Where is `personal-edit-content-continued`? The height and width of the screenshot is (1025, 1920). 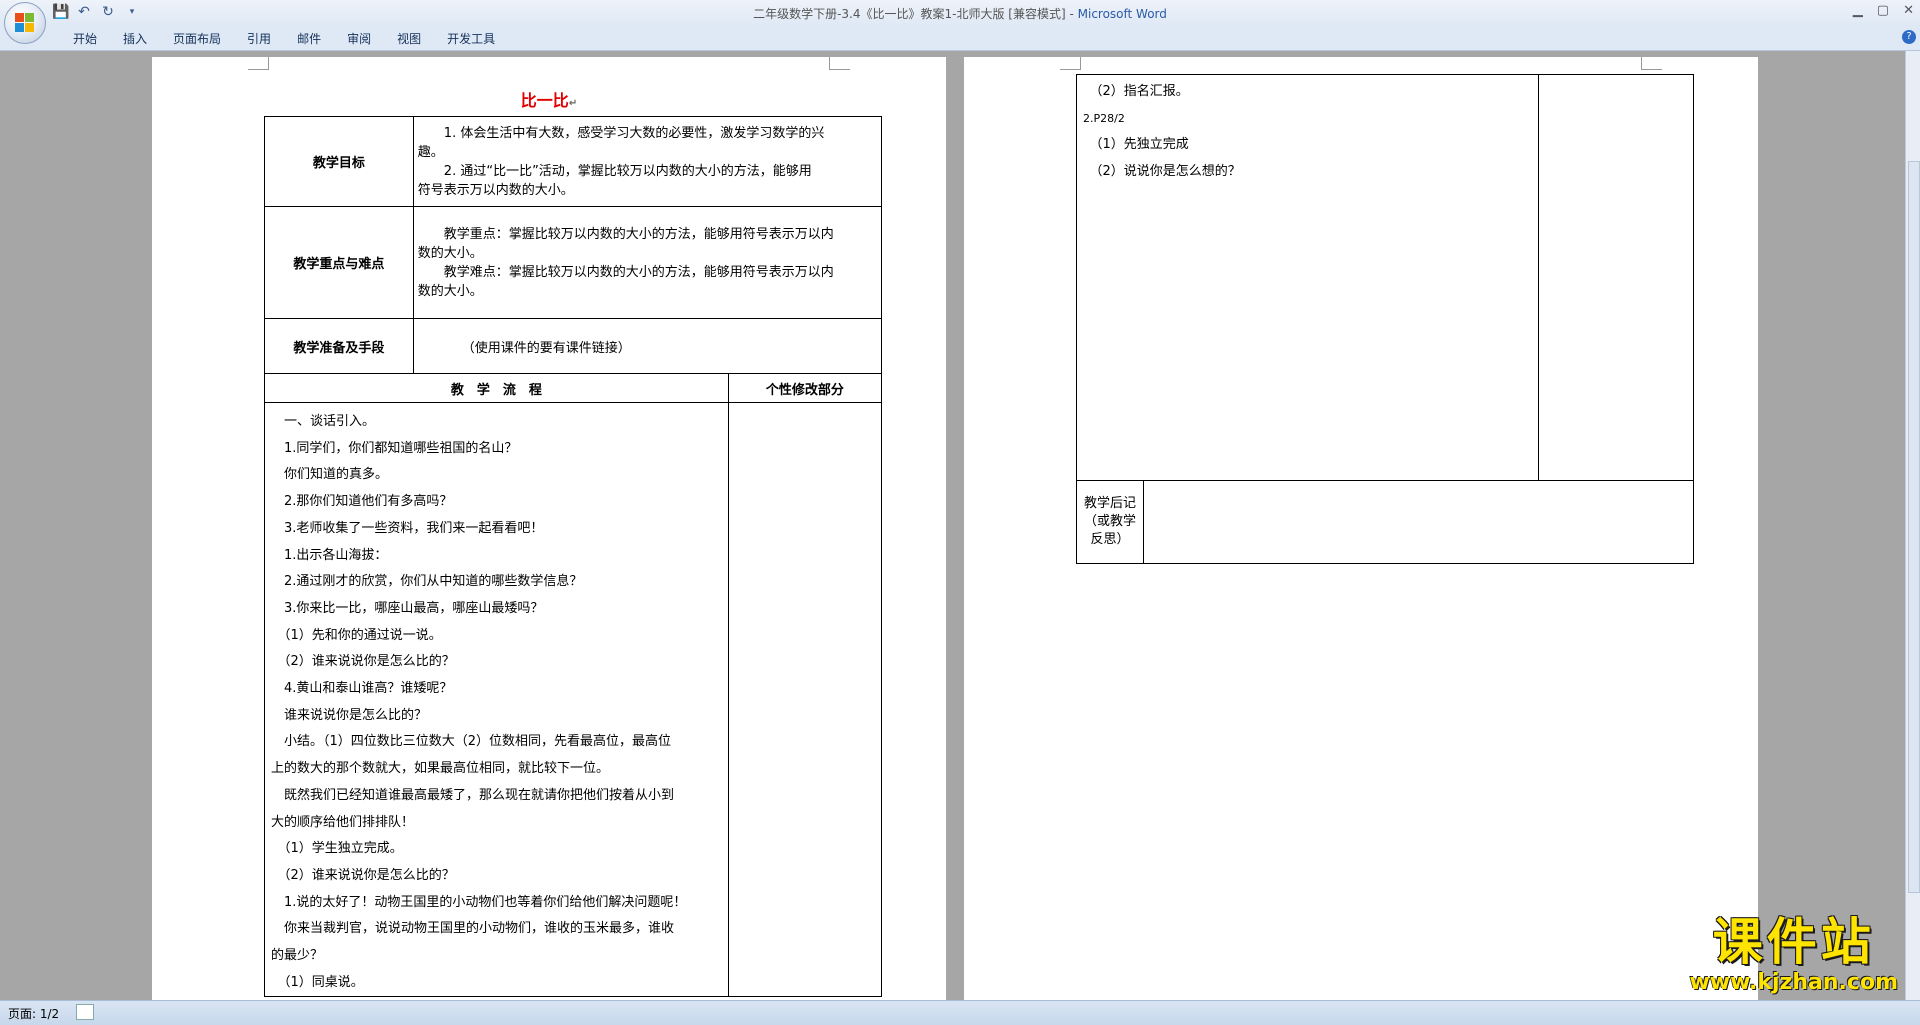 personal-edit-content-continued is located at coordinates (1616, 277).